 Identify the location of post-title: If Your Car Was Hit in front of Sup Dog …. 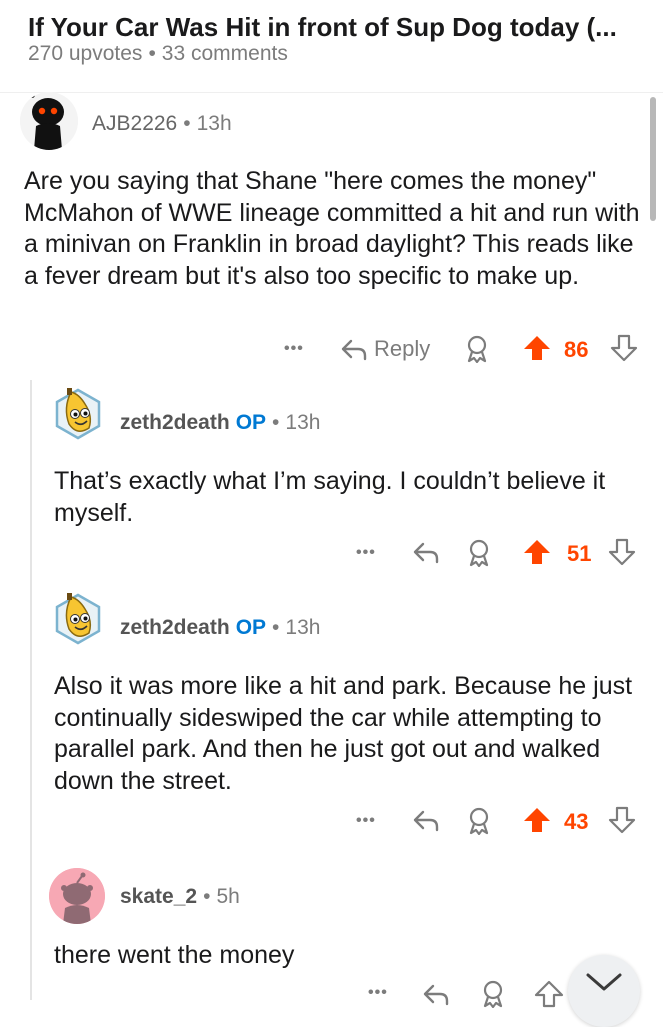
(338, 27).